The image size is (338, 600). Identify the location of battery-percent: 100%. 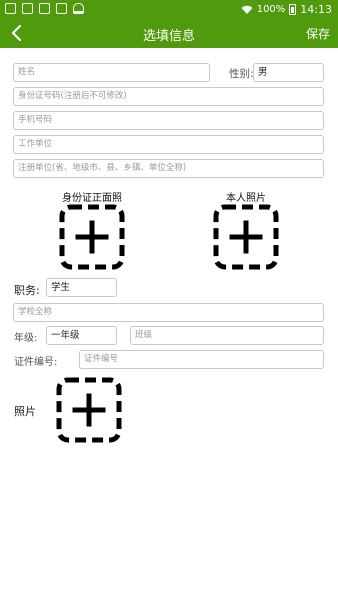
(271, 9).